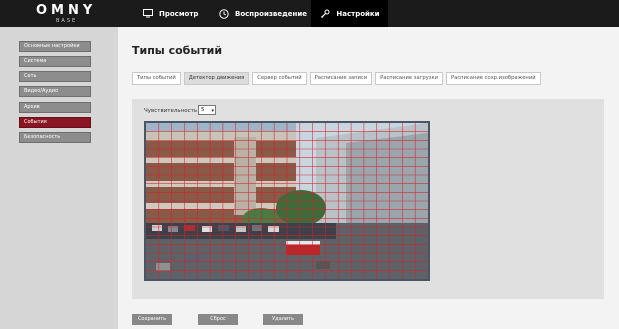 The image size is (619, 329). I want to click on nav-tab-view-label: Просмотр, so click(179, 13).